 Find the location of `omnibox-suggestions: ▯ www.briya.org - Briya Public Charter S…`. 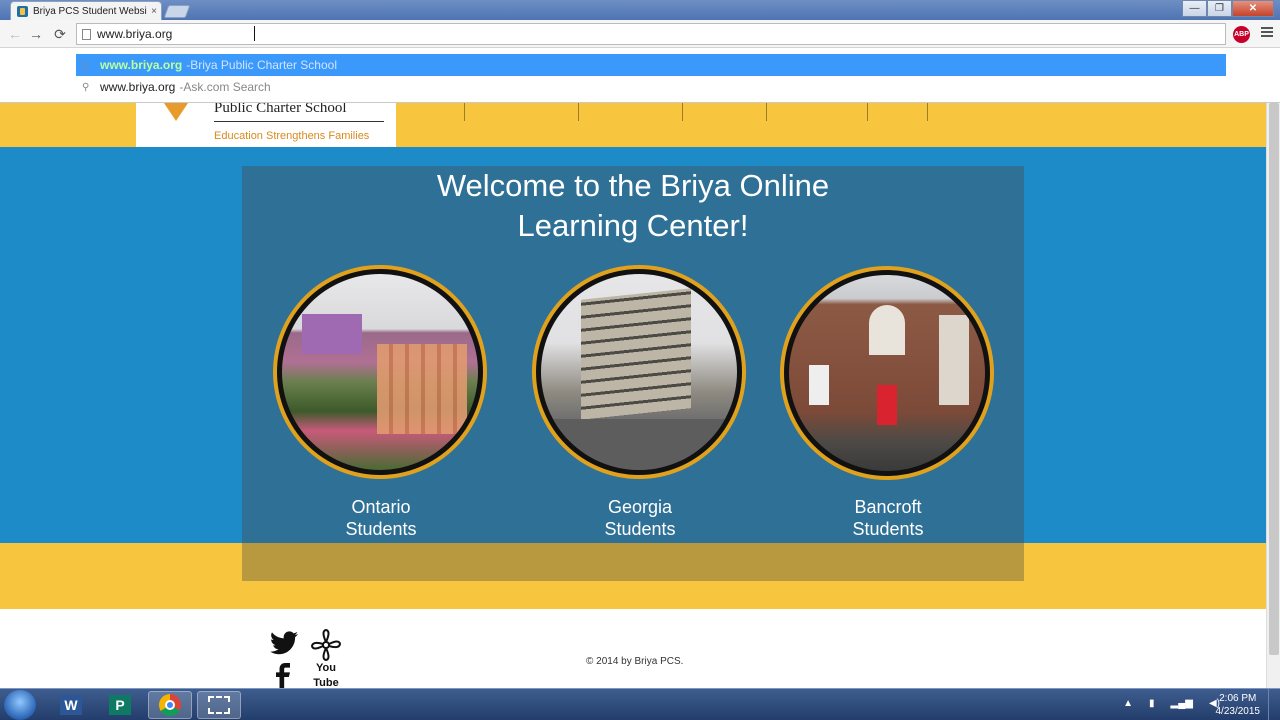

omnibox-suggestions: ▯ www.briya.org - Briya Public Charter S… is located at coordinates (640, 75).